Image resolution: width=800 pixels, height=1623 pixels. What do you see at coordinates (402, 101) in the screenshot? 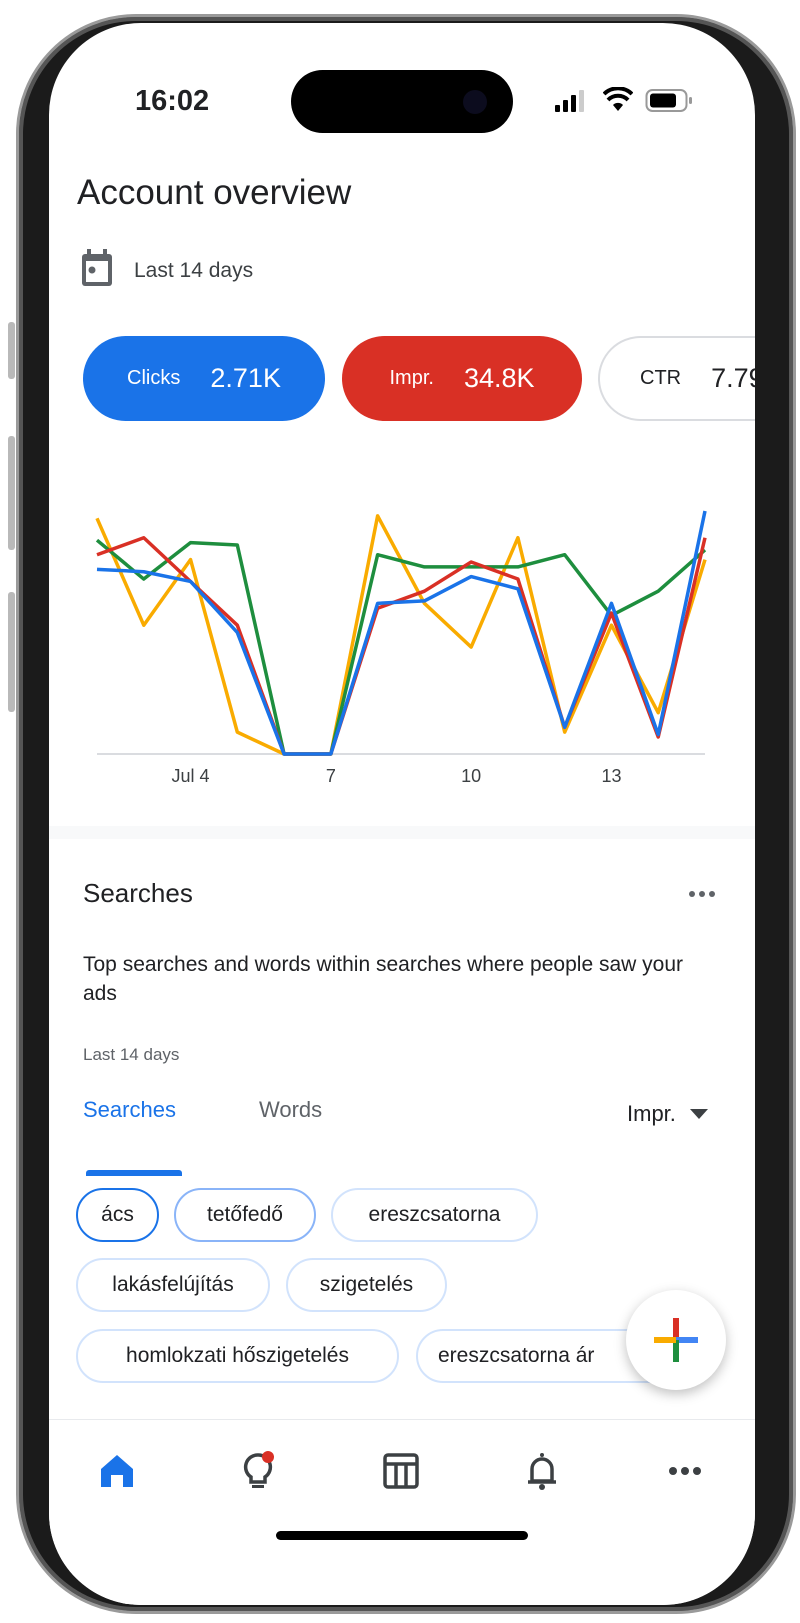
I see `dynamic-island` at bounding box center [402, 101].